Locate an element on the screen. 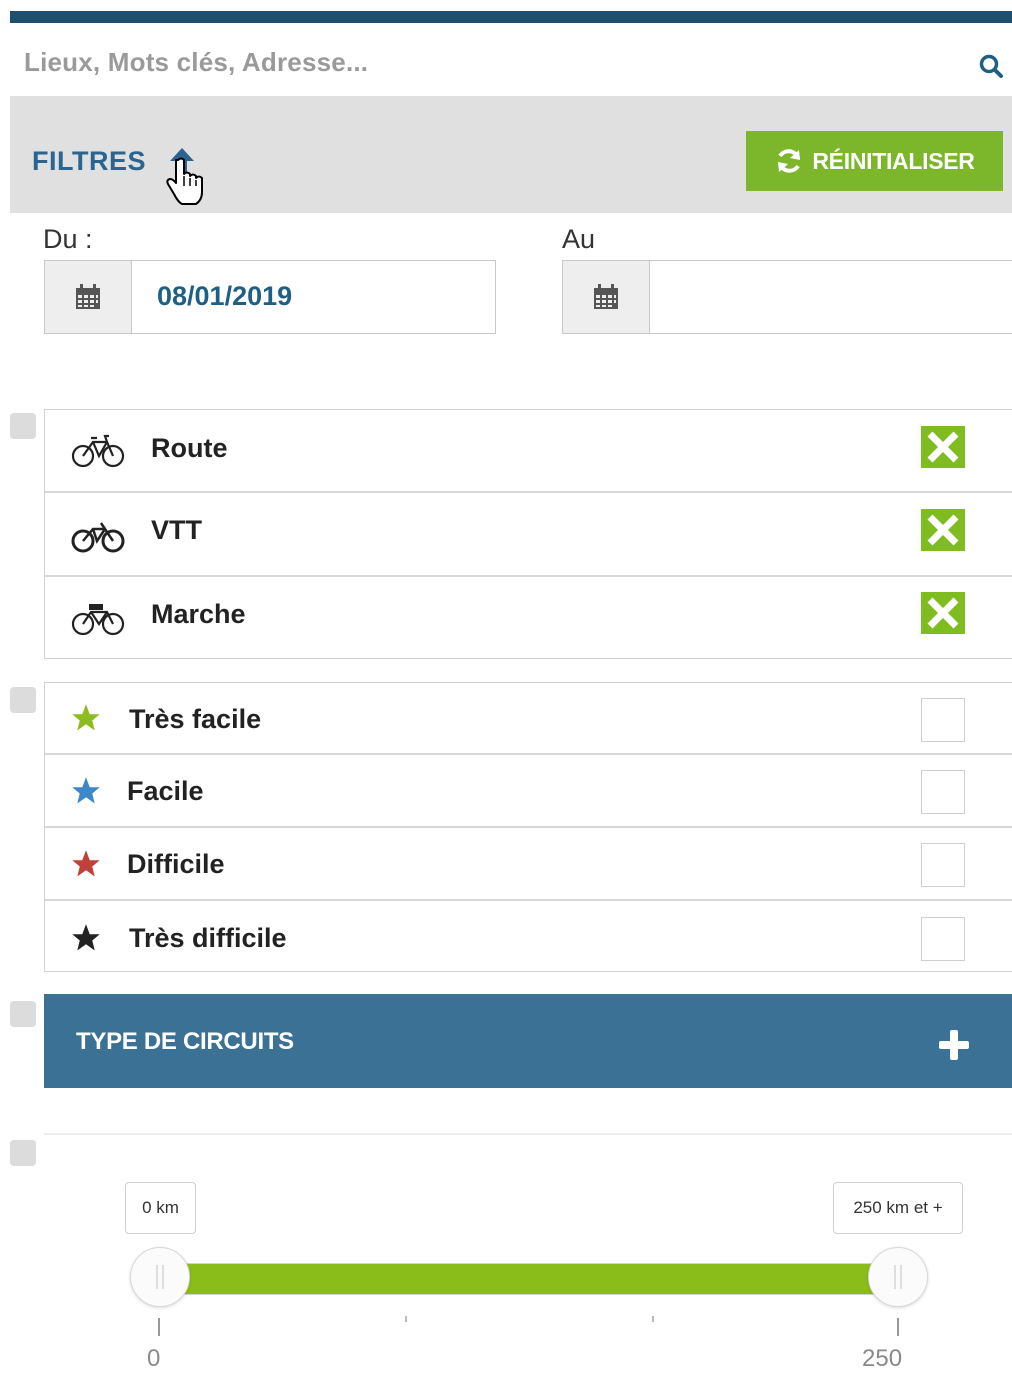 The width and height of the screenshot is (1012, 1373). distance-min-handle is located at coordinates (160, 1277).